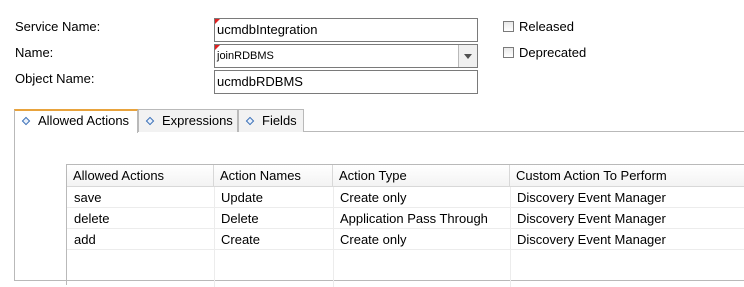 Image resolution: width=744 pixels, height=287 pixels. What do you see at coordinates (55, 78) in the screenshot?
I see `object-name-label: Object Name:` at bounding box center [55, 78].